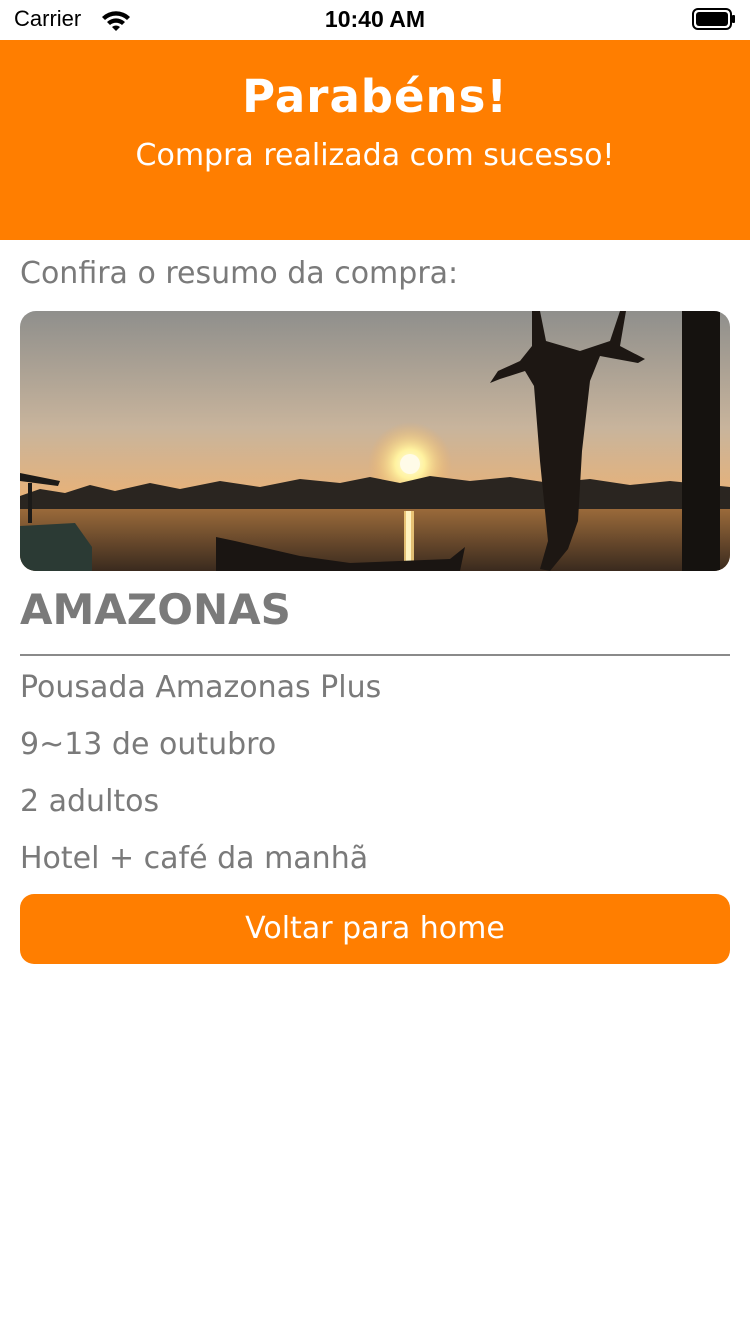 This screenshot has height=1334, width=750. Describe the element at coordinates (90, 801) in the screenshot. I see `guest-count: 2 adultos` at that location.